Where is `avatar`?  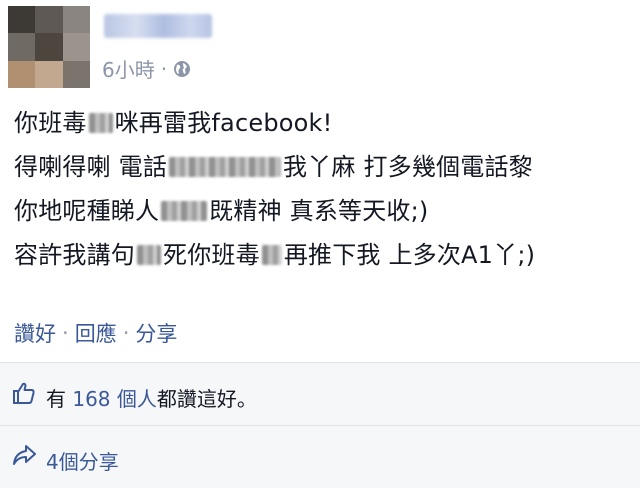 avatar is located at coordinates (49, 47).